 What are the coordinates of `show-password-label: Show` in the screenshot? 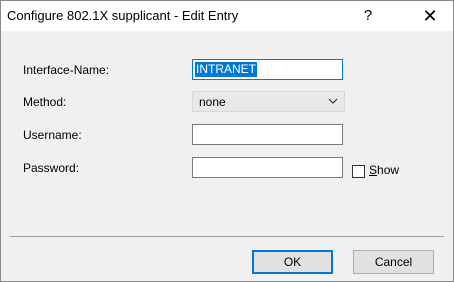 It's located at (384, 170).